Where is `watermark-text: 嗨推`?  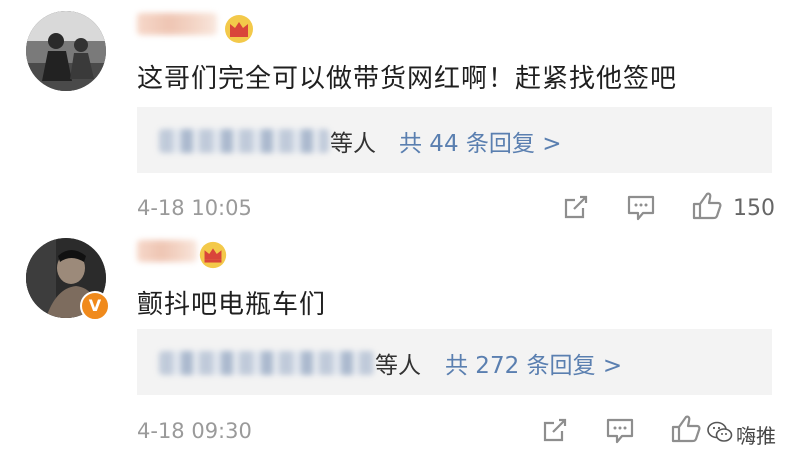
watermark-text: 嗨推 is located at coordinates (756, 436).